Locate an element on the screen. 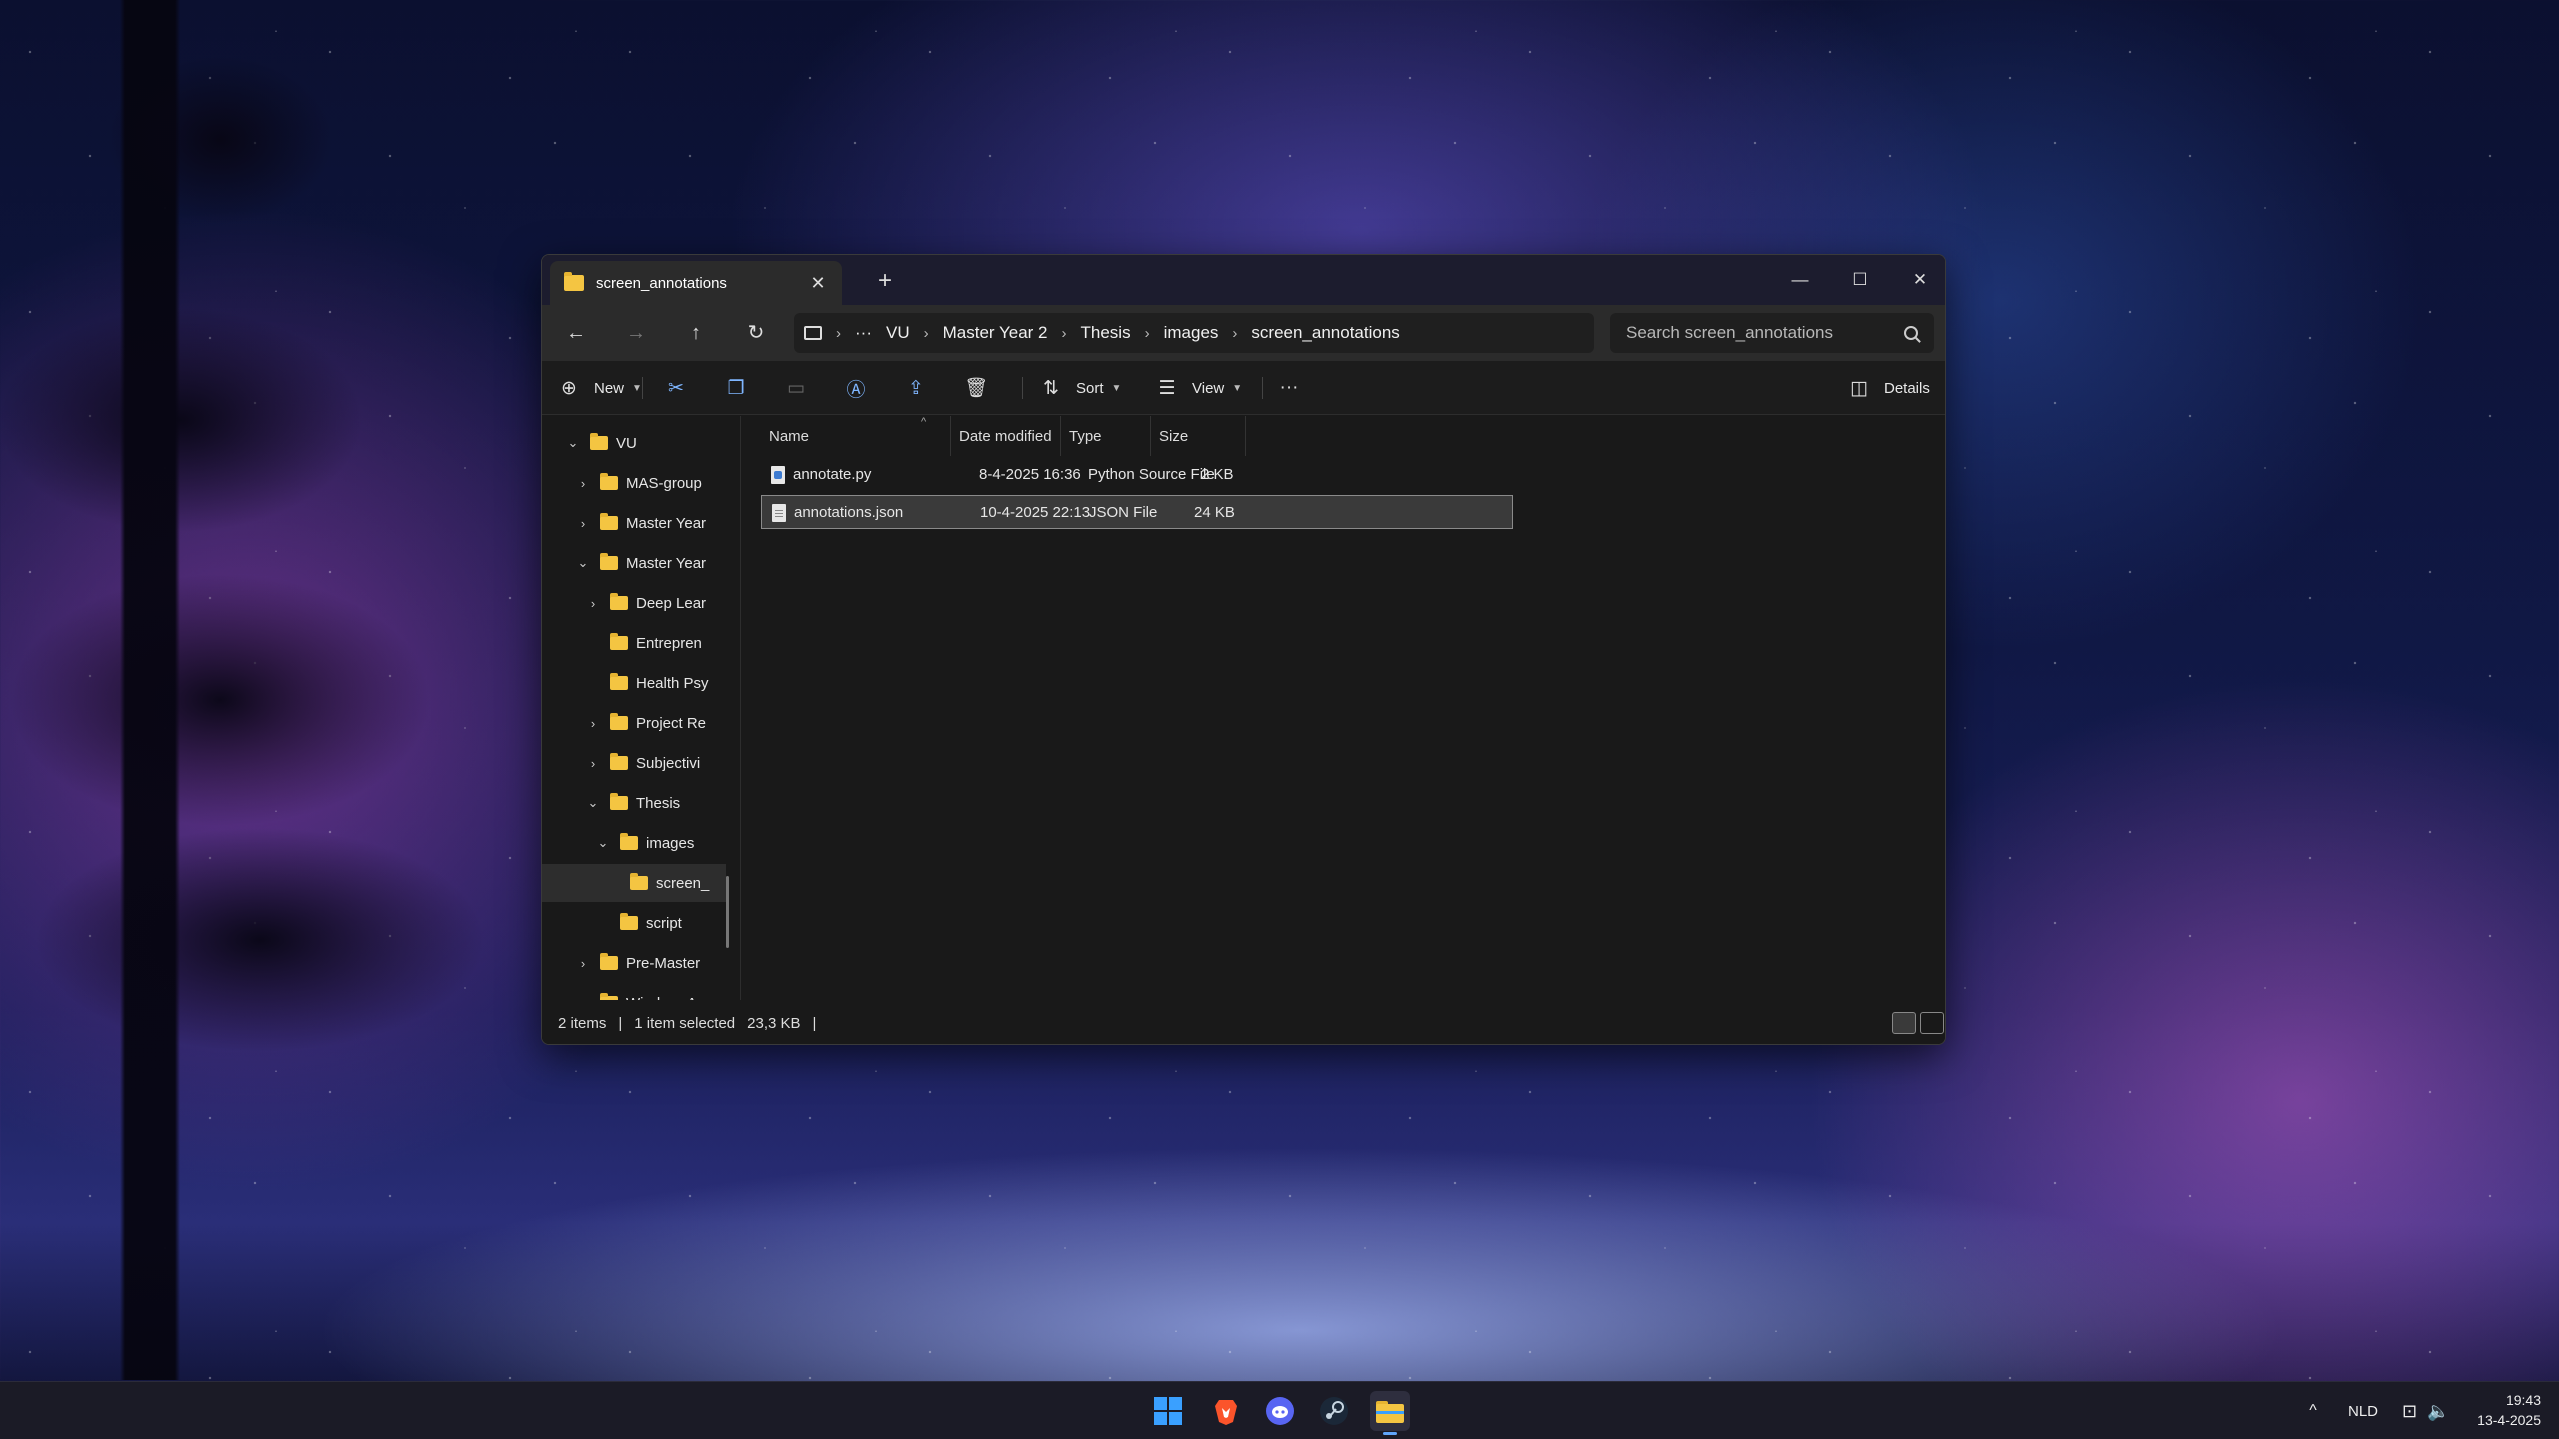 This screenshot has height=1439, width=2559. more-options-button: ··· is located at coordinates (1289, 388).